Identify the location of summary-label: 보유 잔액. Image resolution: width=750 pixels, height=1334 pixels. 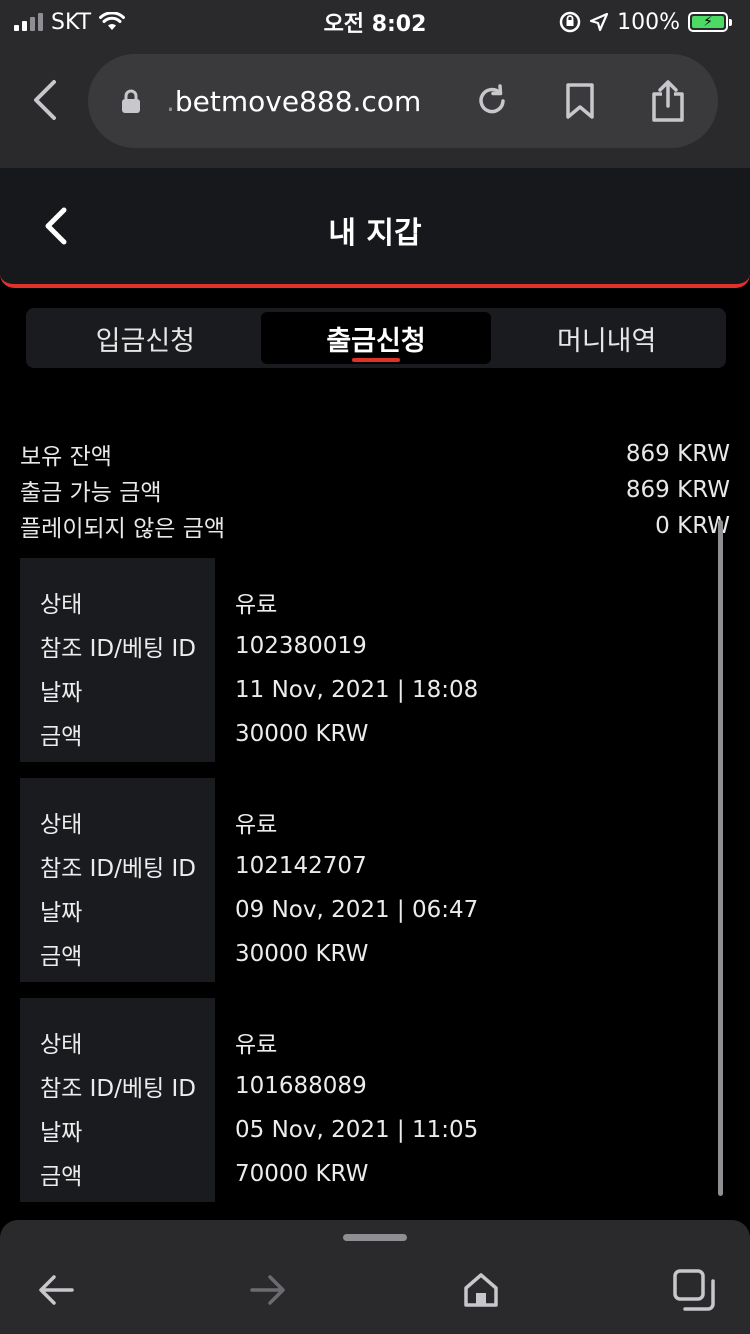
(66, 457).